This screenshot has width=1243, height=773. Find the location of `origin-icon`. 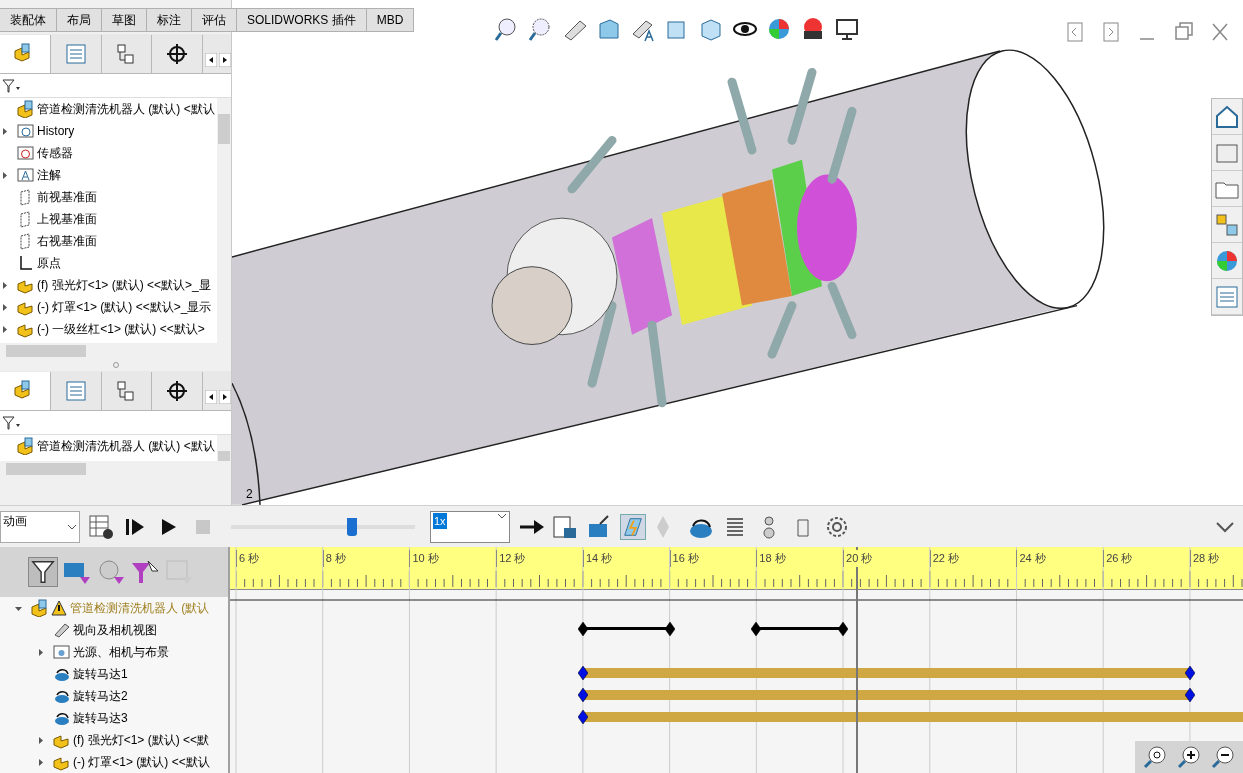

origin-icon is located at coordinates (25, 263).